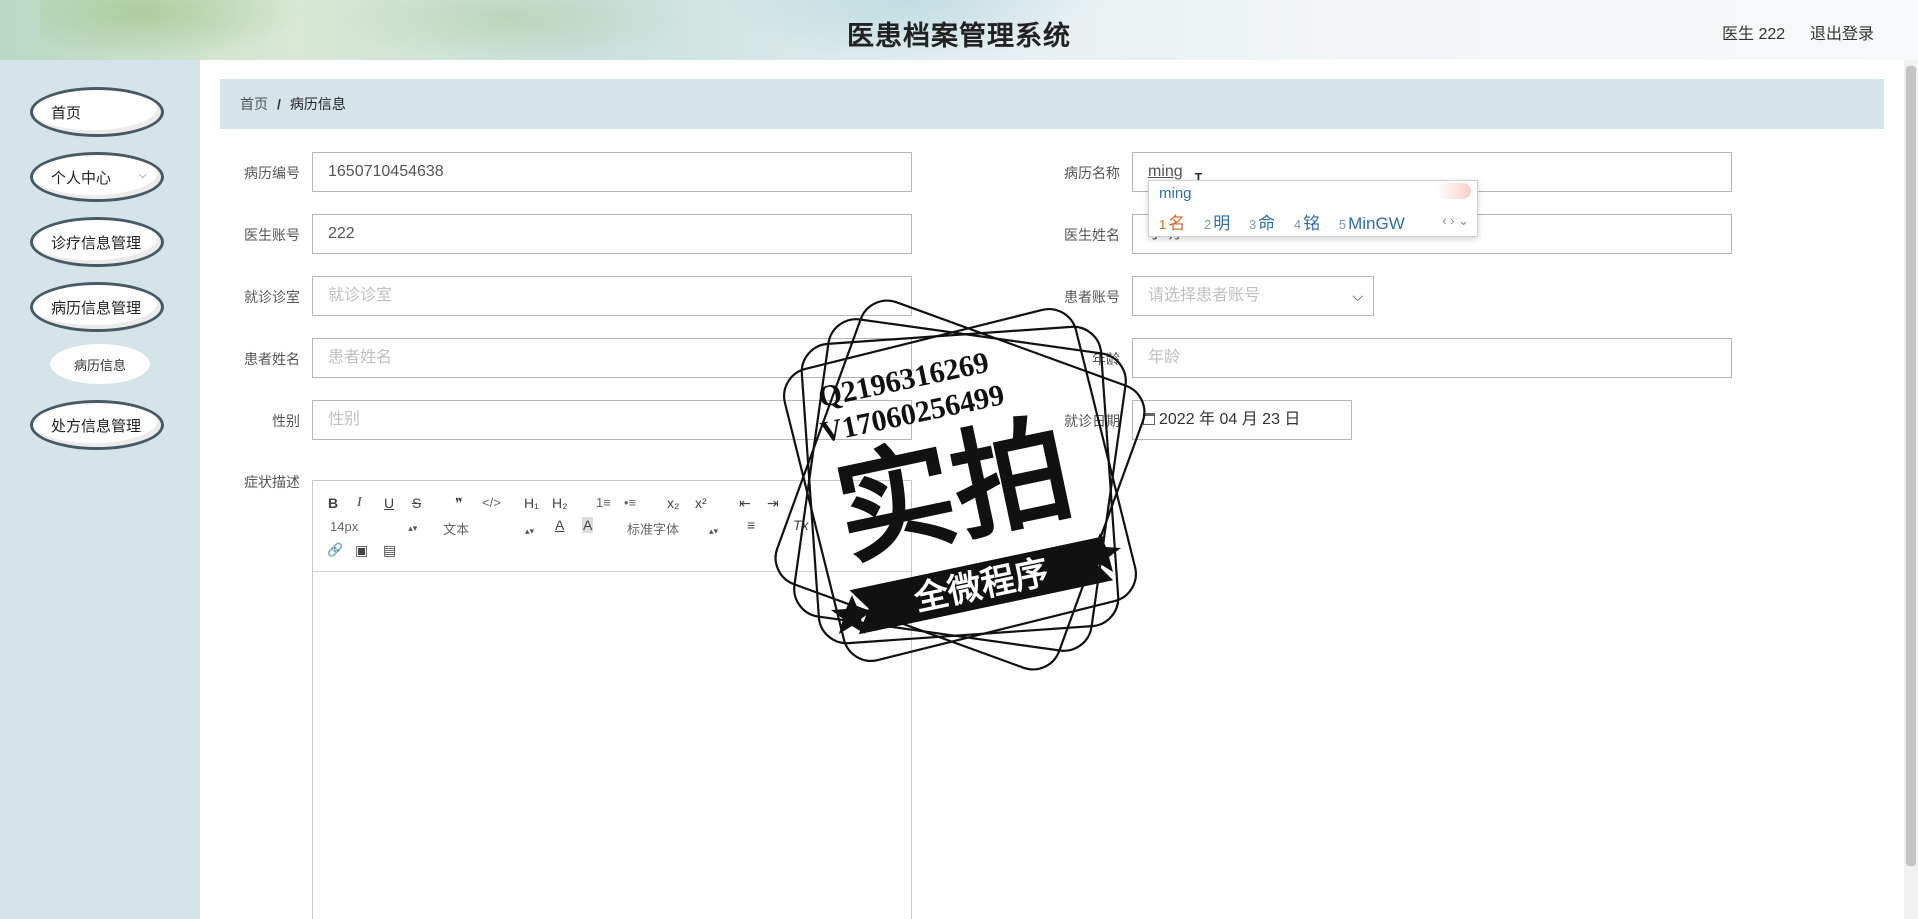  I want to click on clinic-room-input: 就诊诊室, so click(612, 296).